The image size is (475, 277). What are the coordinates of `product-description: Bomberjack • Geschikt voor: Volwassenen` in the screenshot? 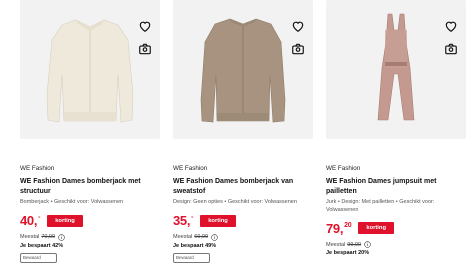 It's located at (72, 202).